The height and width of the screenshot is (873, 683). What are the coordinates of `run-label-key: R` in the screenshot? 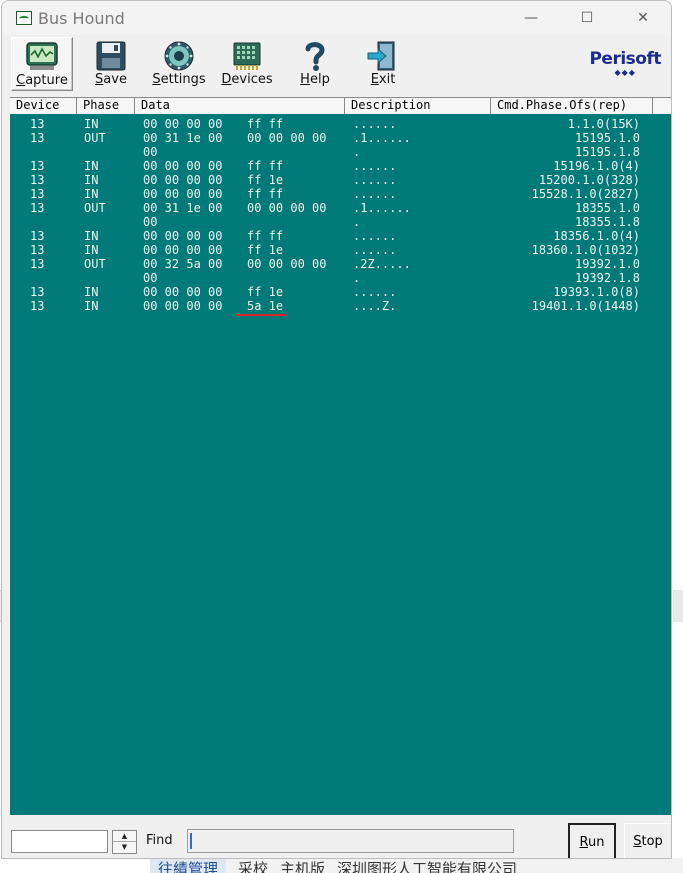 It's located at (583, 842).